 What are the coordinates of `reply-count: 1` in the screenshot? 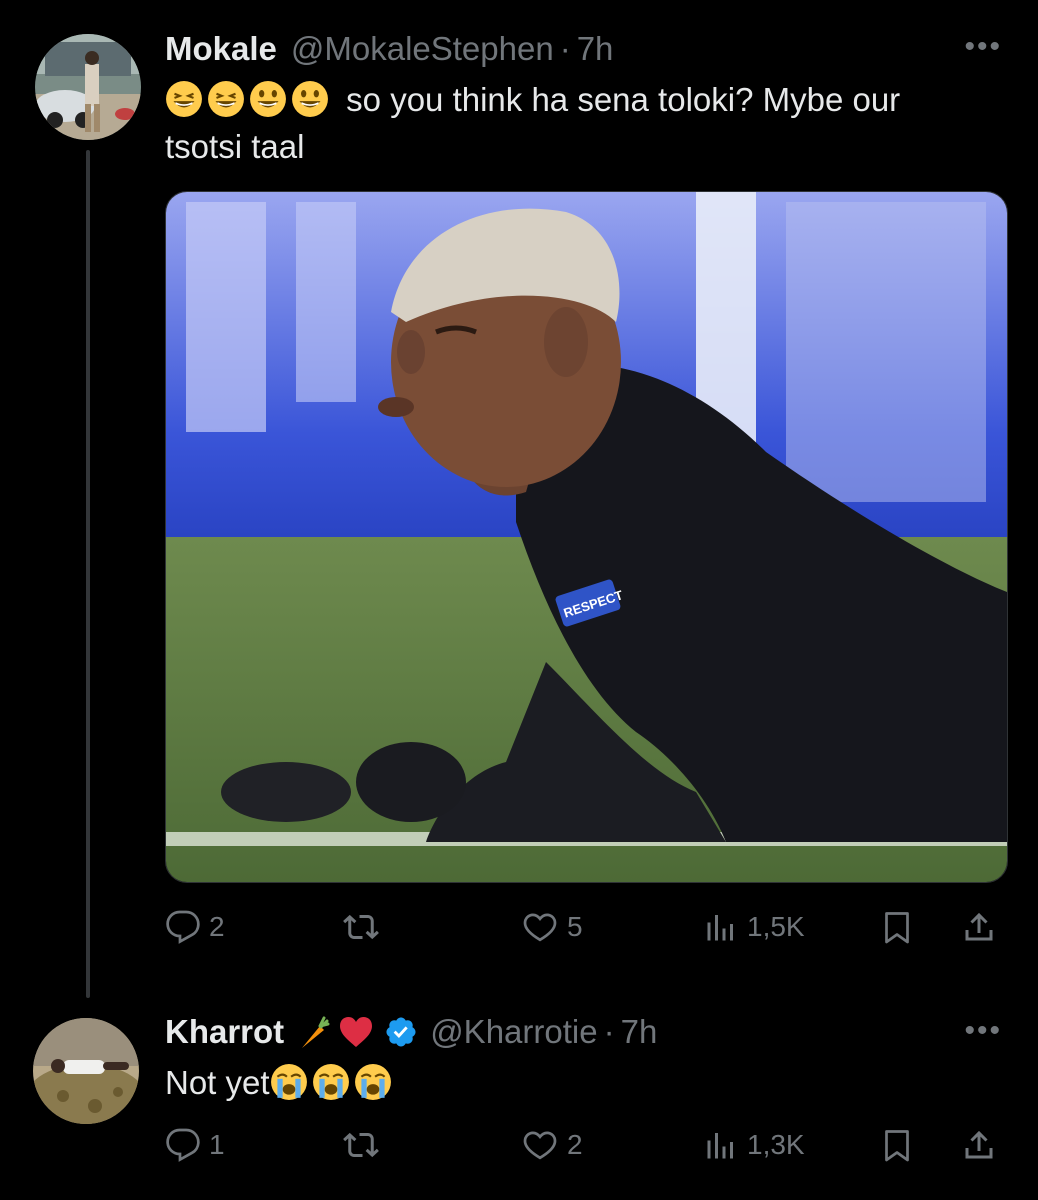 It's located at (217, 1144).